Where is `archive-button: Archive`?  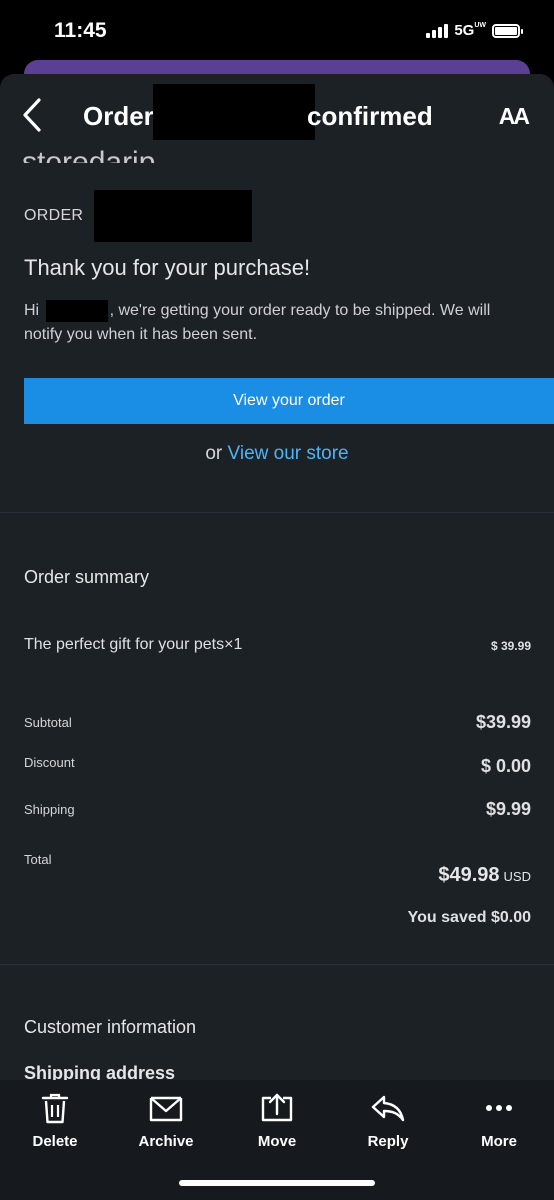
archive-button: Archive is located at coordinates (166, 1121).